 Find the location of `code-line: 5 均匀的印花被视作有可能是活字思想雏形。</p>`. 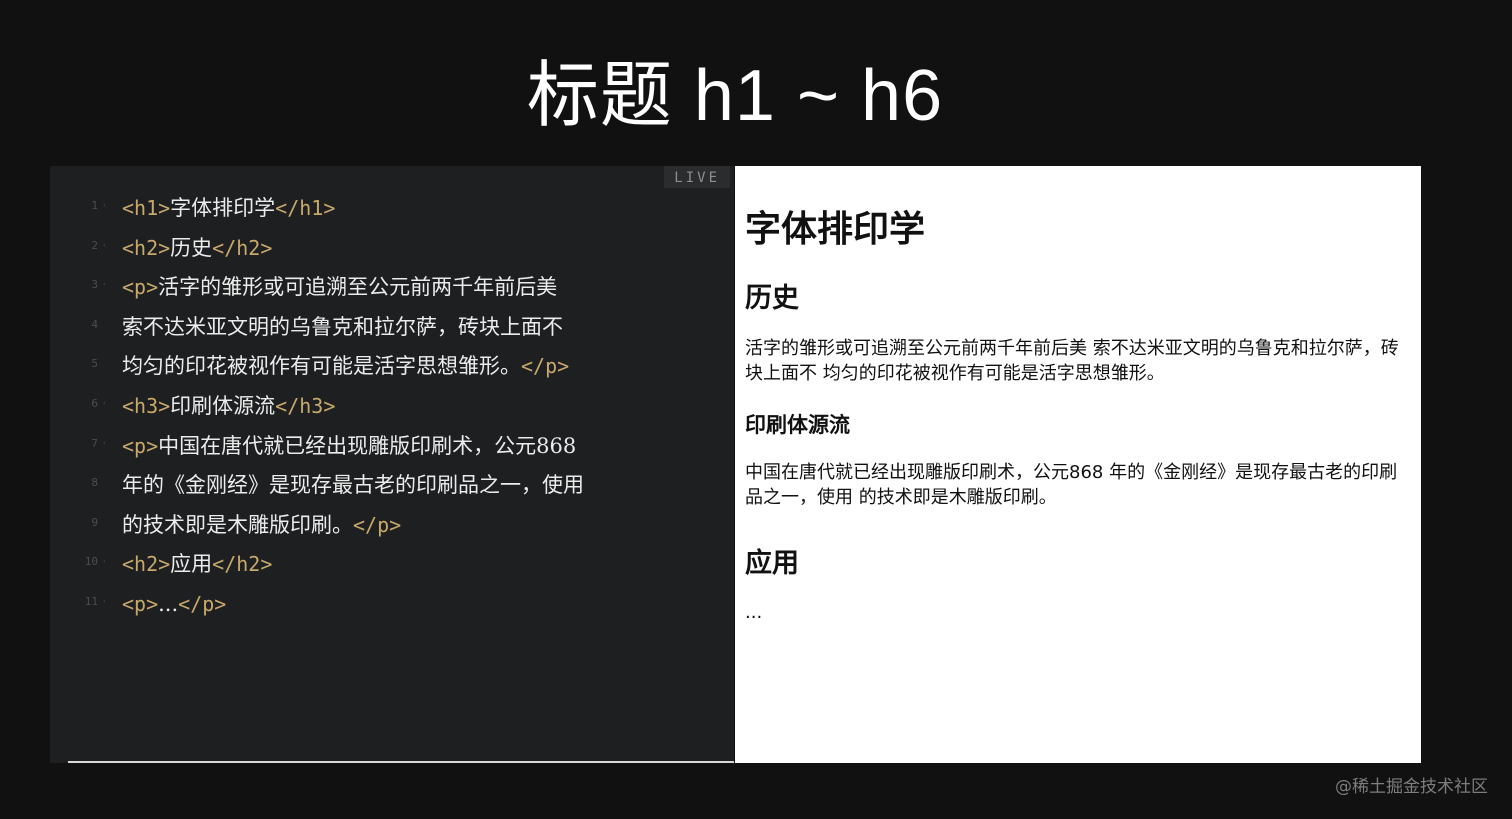

code-line: 5 均匀的印花被视作有可能是活字思想雏形。</p> is located at coordinates (350, 366).